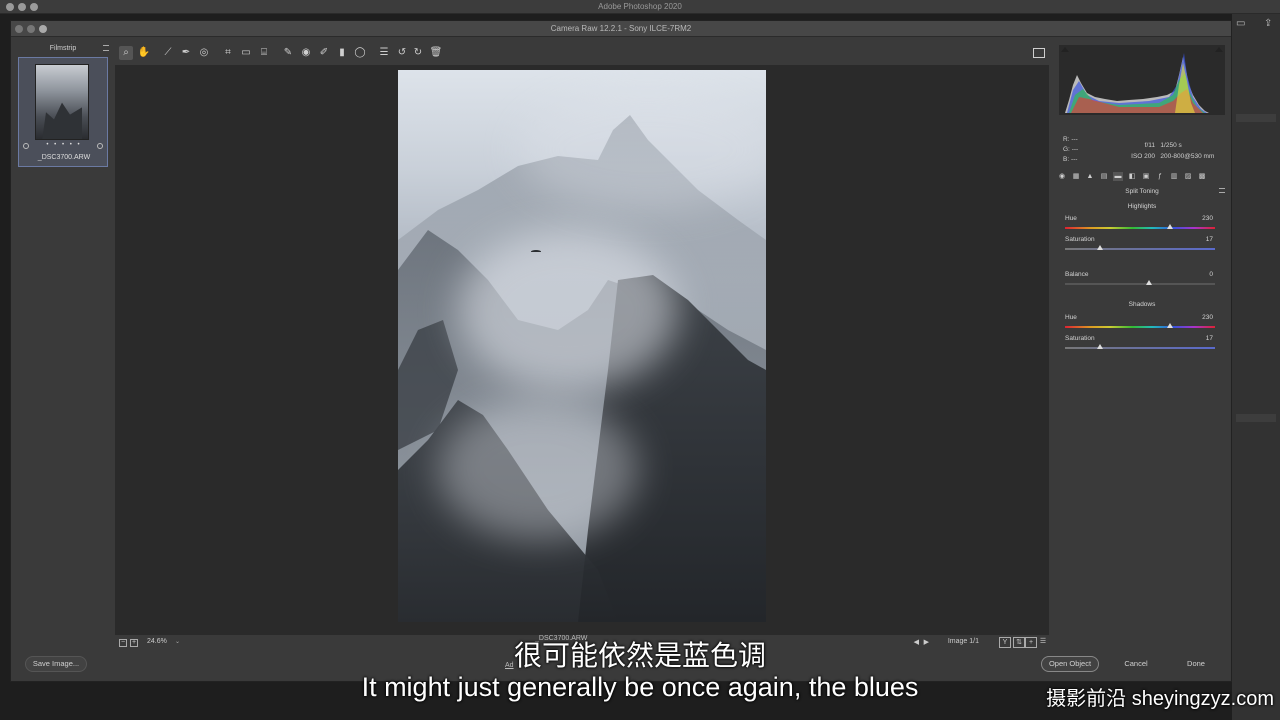 This screenshot has width=1280, height=720. Describe the element at coordinates (1200, 239) in the screenshot. I see `highlights-saturation-value: 17` at that location.